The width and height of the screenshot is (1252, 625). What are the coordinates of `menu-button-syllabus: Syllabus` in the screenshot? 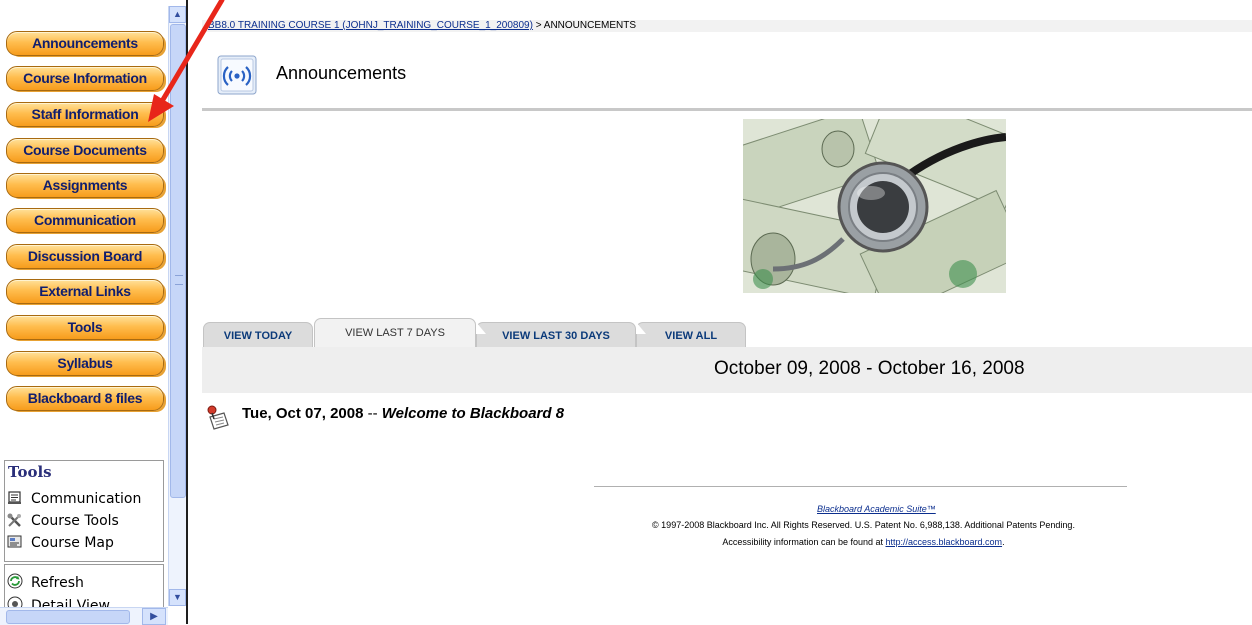 It's located at (85, 363).